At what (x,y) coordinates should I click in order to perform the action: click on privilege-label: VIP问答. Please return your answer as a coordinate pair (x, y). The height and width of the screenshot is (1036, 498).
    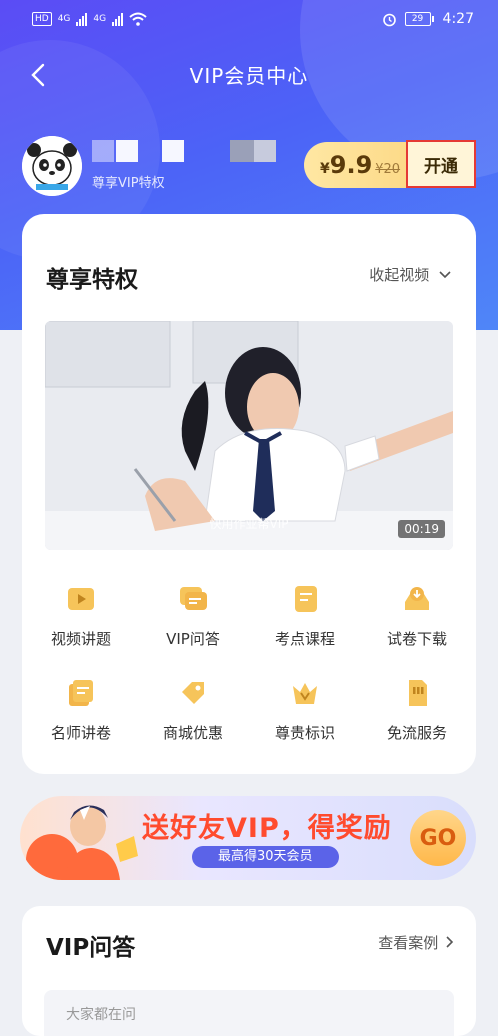
    Looking at the image, I should click on (193, 639).